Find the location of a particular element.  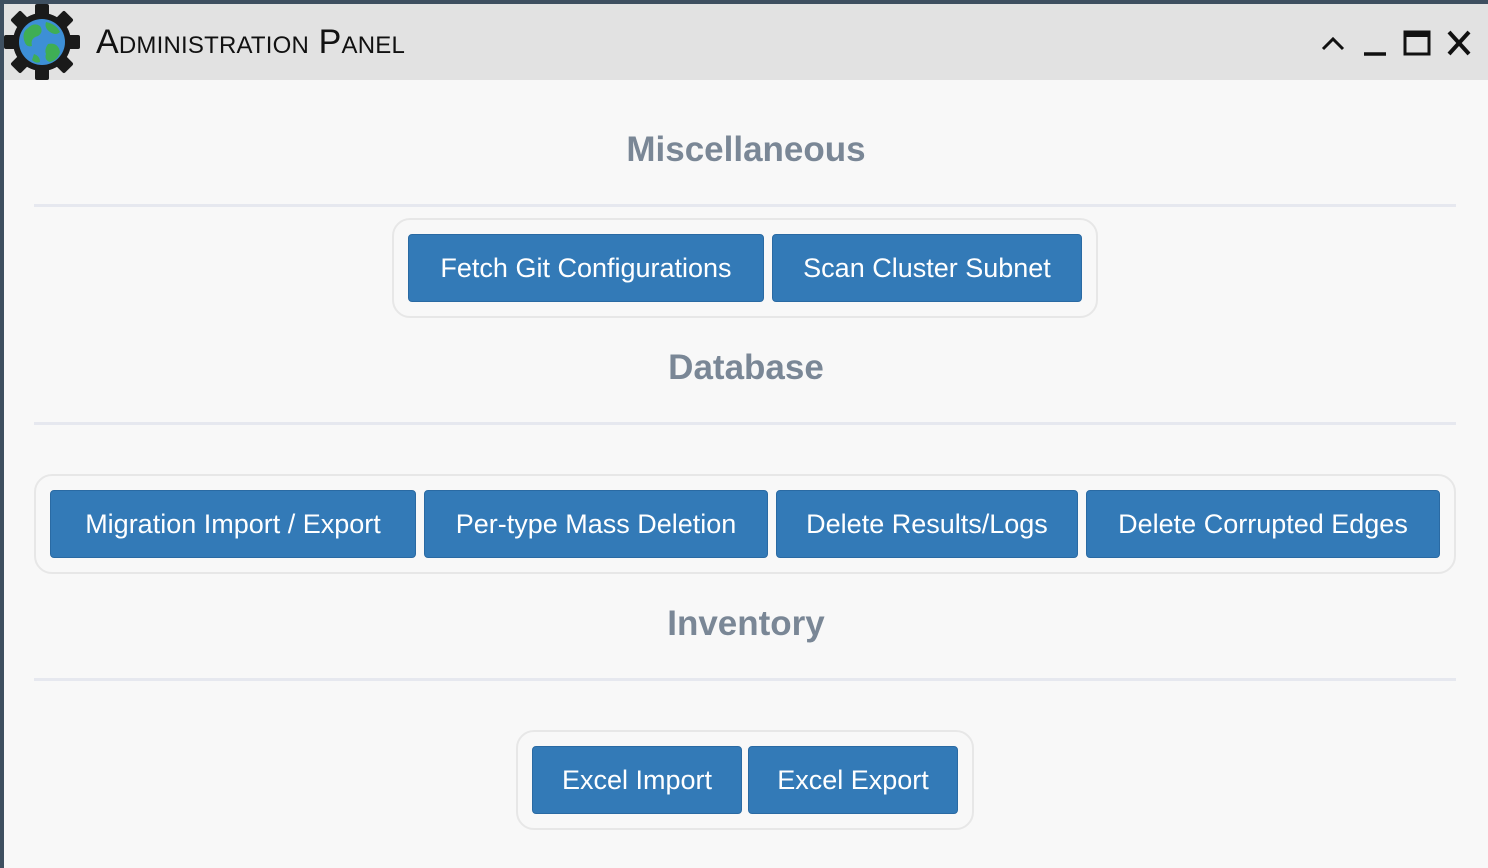

delete-corrupted-edges-button: Delete Corrupted Edges is located at coordinates (1263, 524).